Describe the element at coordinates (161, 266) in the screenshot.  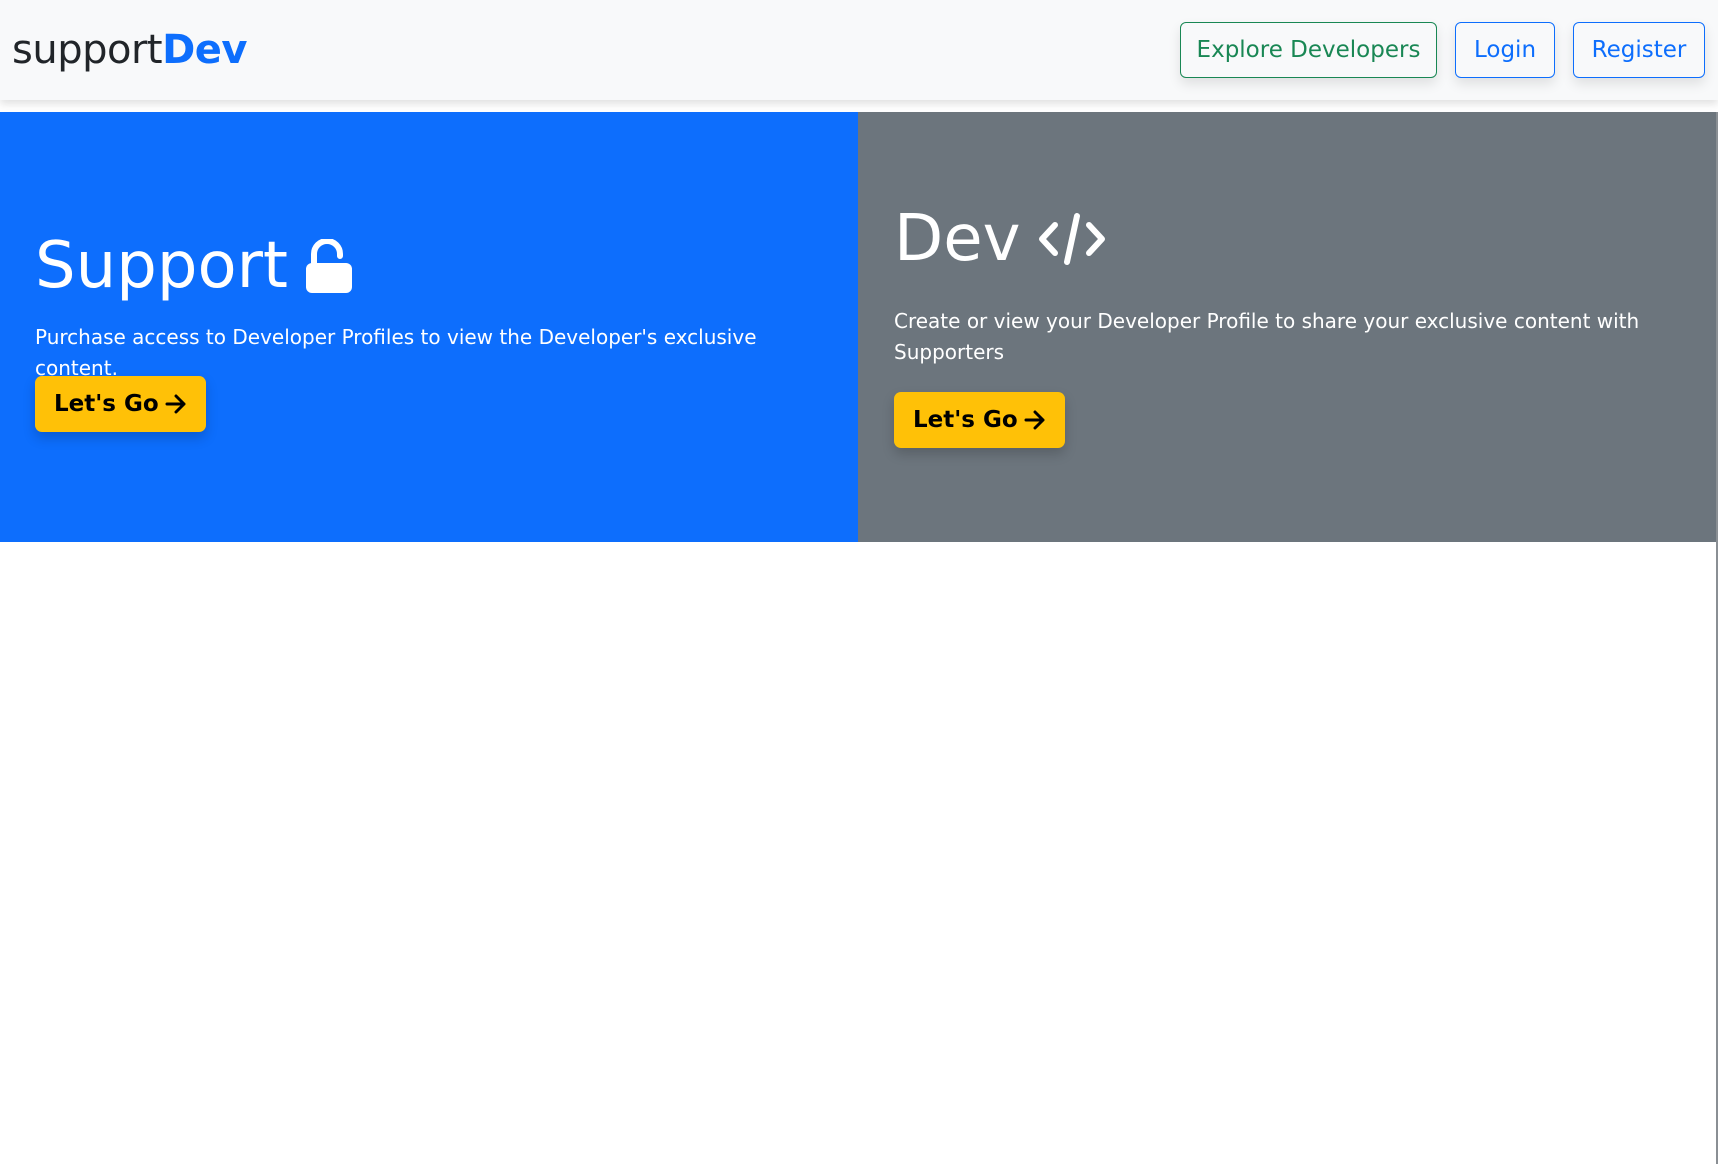
I see `support-title-text: Support` at that location.